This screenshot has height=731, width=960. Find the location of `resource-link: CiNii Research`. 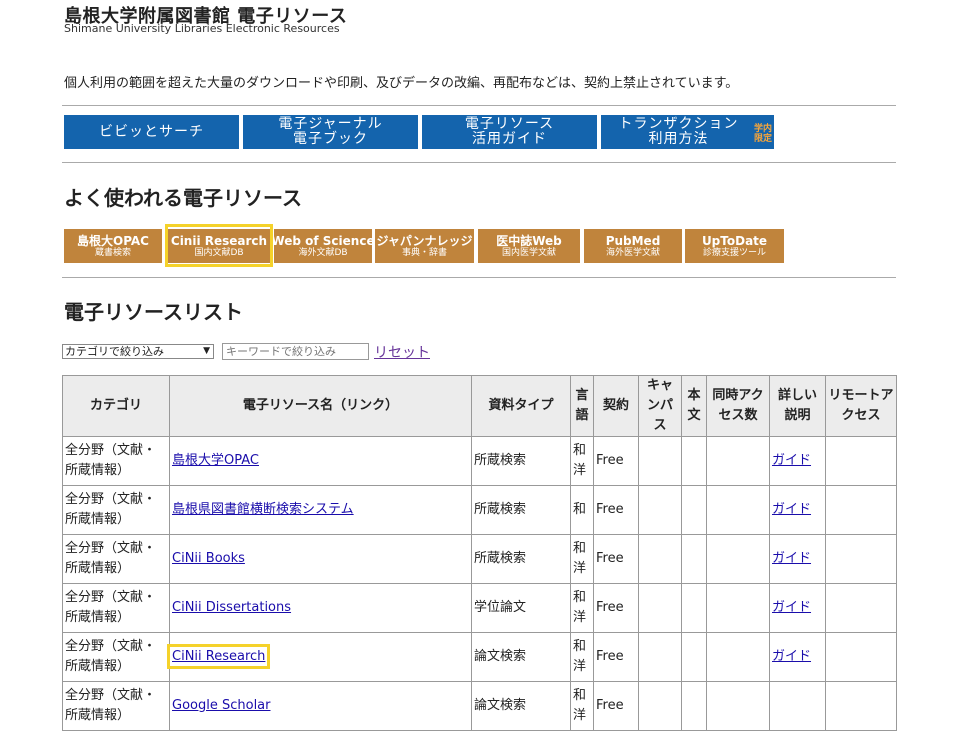

resource-link: CiNii Research is located at coordinates (218, 656).